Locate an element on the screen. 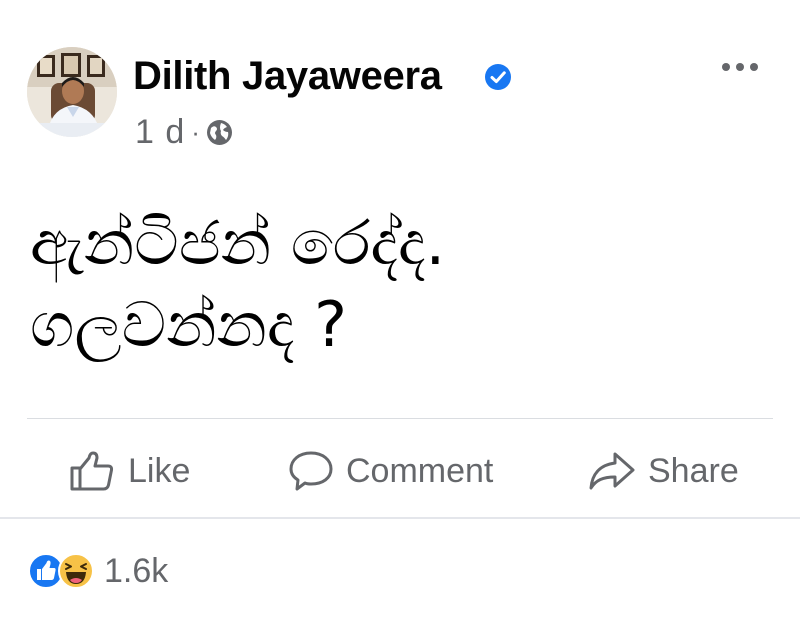 Image resolution: width=800 pixels, height=626 pixels. thumbs-up-icon is located at coordinates (92, 471).